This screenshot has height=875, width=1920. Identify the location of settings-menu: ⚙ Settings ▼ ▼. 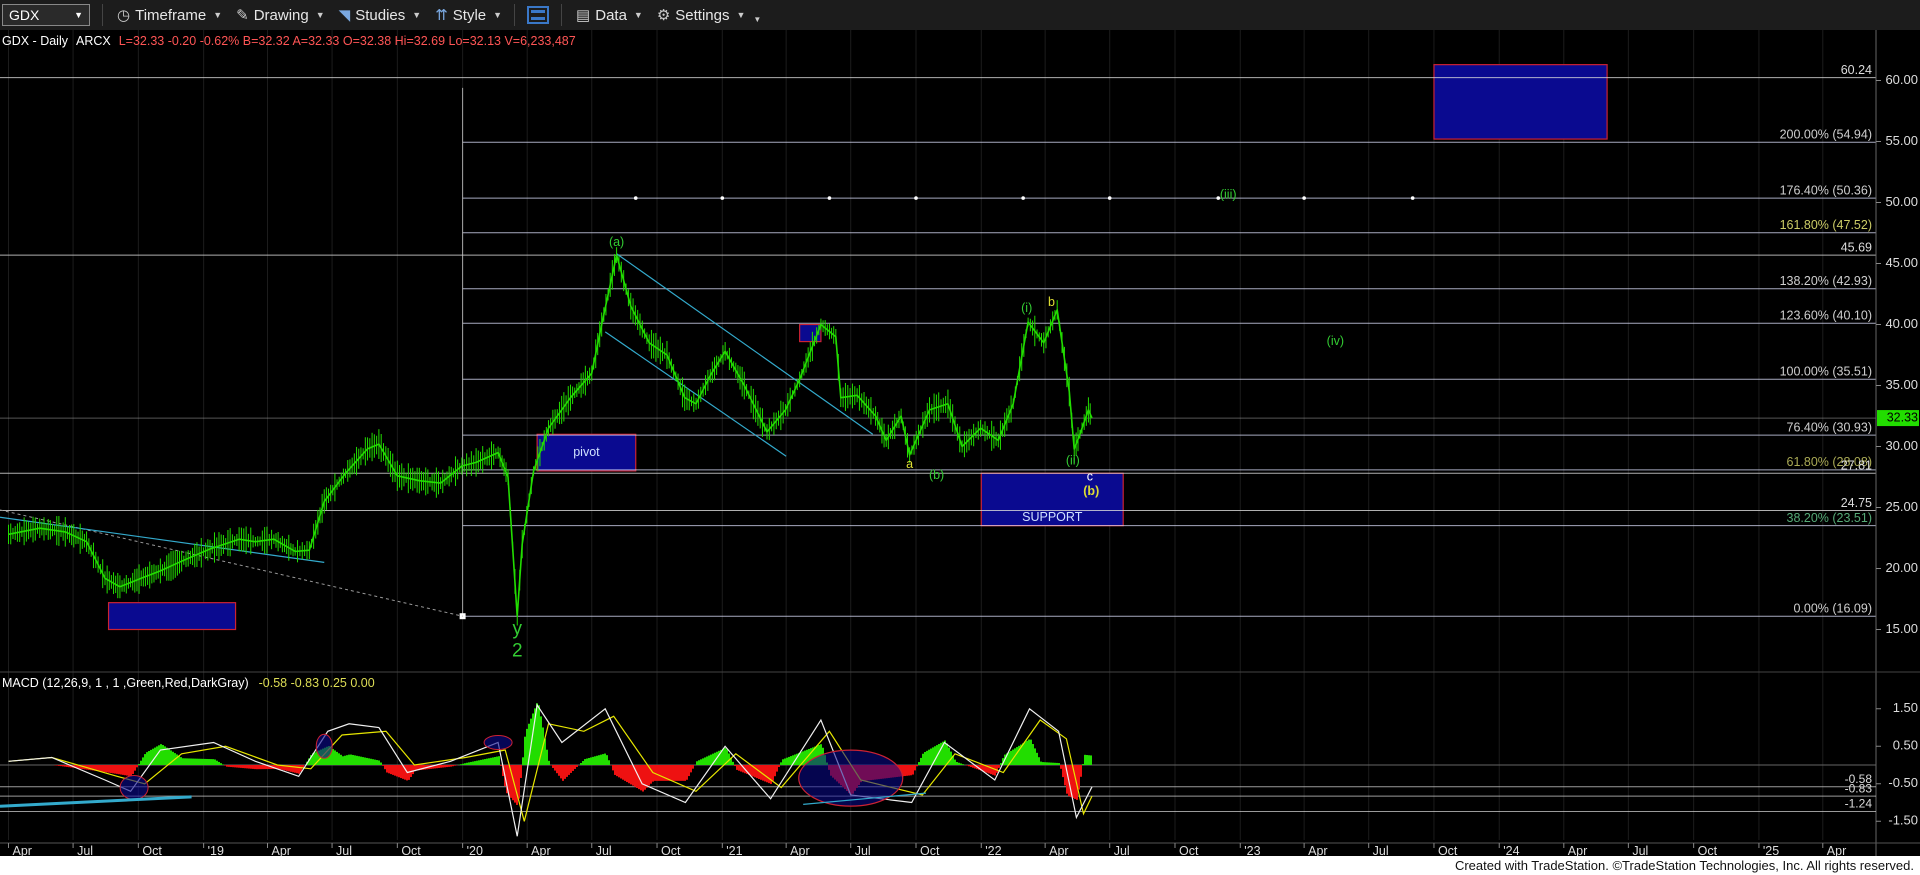
(709, 15).